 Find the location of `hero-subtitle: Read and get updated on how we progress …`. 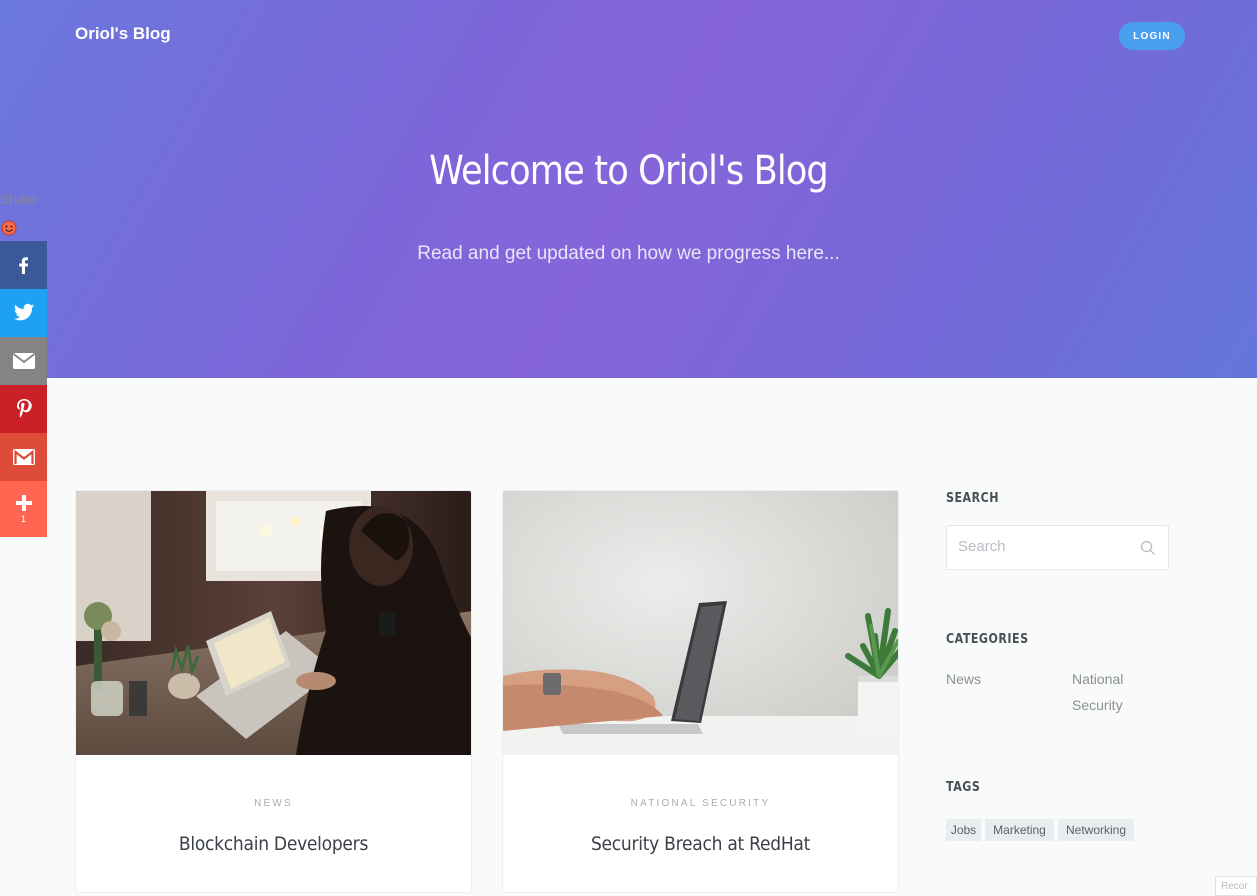

hero-subtitle: Read and get updated on how we progress … is located at coordinates (628, 253).